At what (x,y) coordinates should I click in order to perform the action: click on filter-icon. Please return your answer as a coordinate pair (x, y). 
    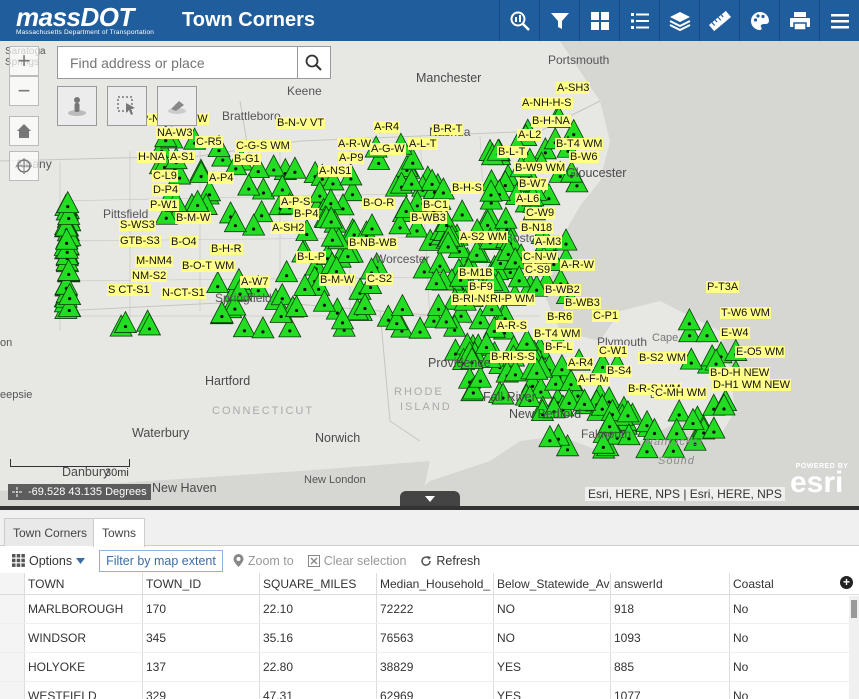
    Looking at the image, I should click on (559, 20).